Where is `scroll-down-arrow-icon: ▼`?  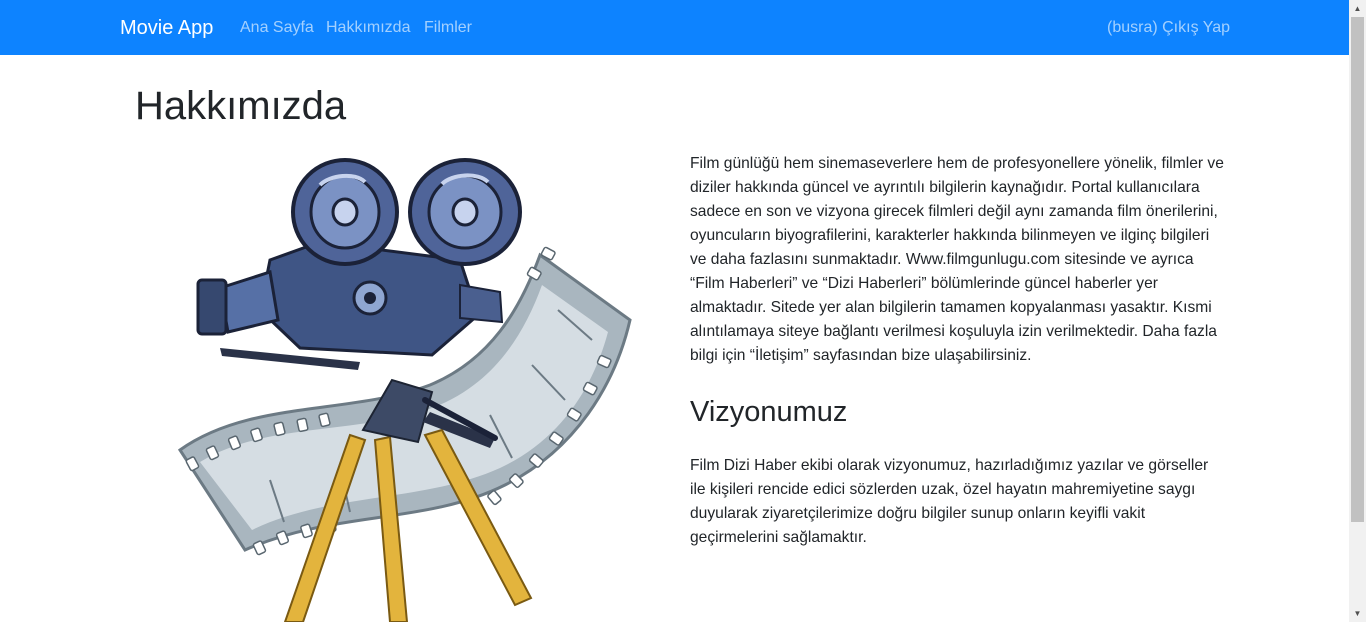
scroll-down-arrow-icon: ▼ is located at coordinates (1357, 613).